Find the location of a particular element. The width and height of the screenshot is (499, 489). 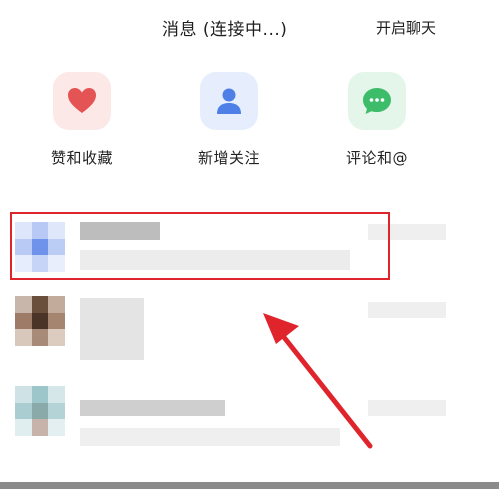

follow-tile is located at coordinates (229, 101).